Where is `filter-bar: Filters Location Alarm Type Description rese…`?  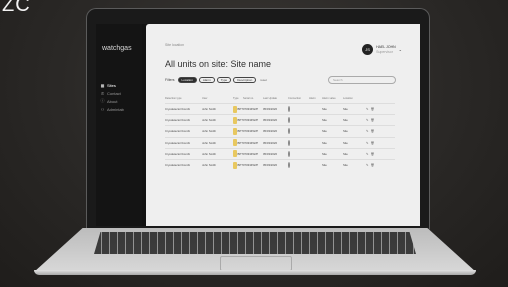 filter-bar: Filters Location Alarm Type Description rese… is located at coordinates (216, 80).